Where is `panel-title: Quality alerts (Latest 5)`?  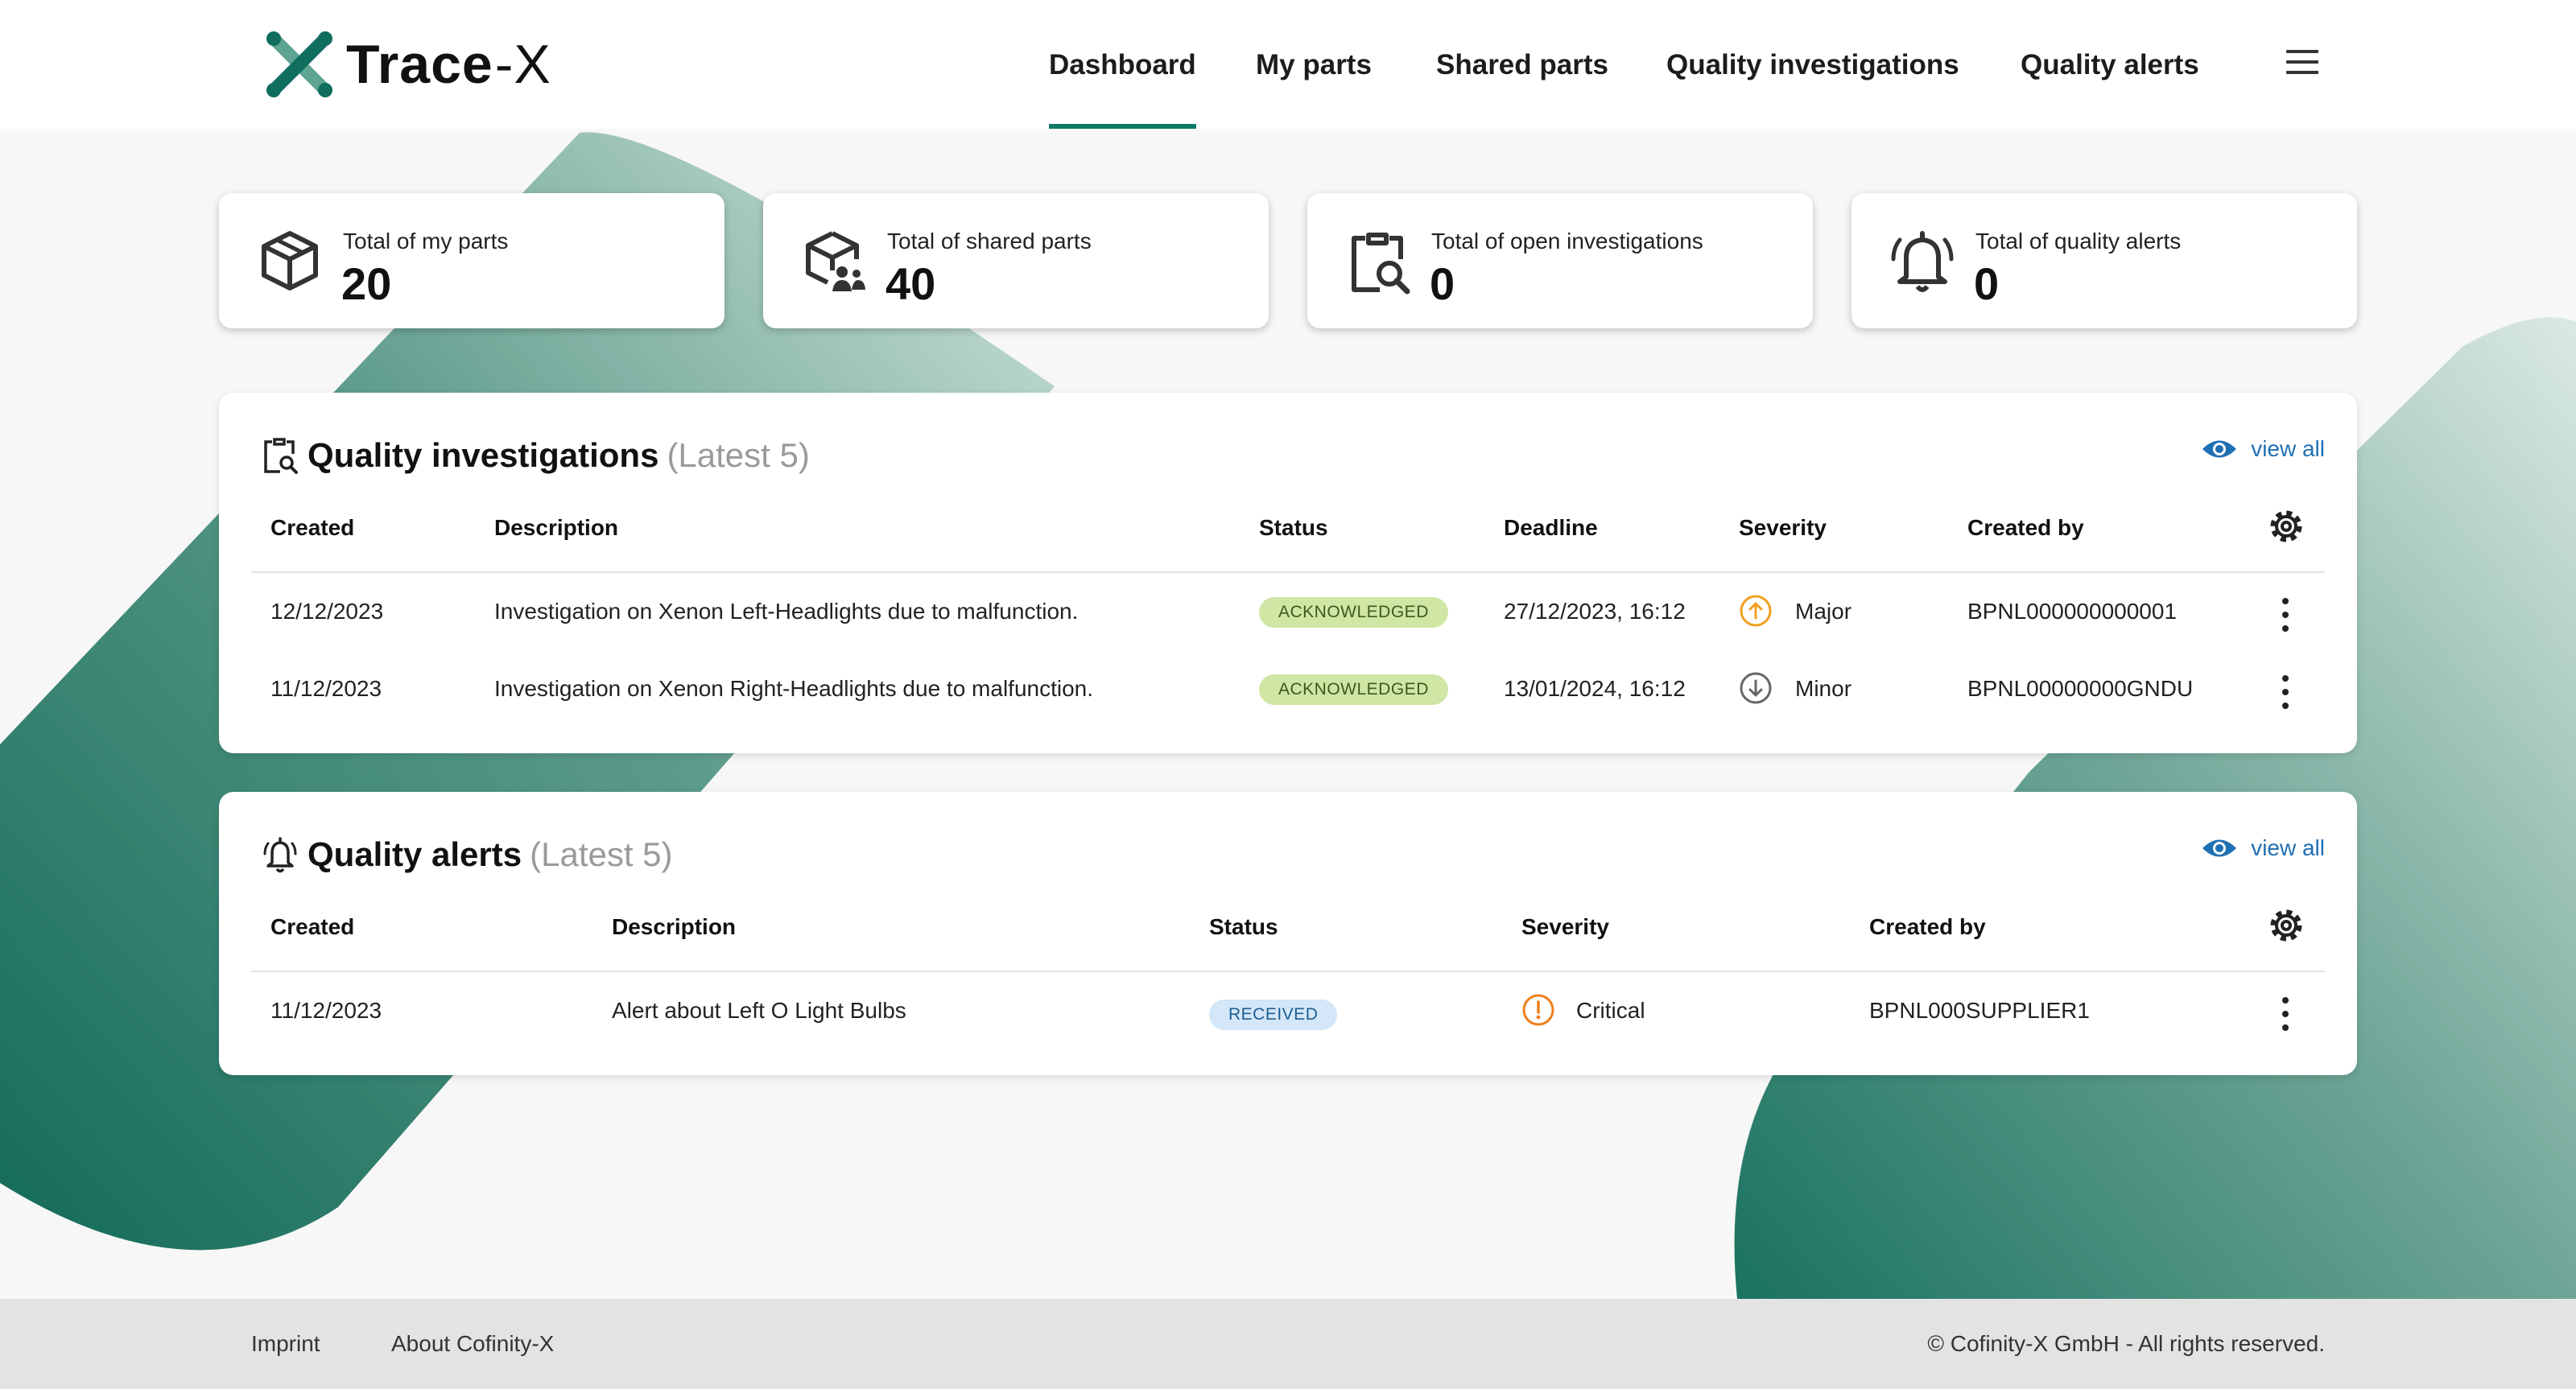 panel-title: Quality alerts (Latest 5) is located at coordinates (467, 855).